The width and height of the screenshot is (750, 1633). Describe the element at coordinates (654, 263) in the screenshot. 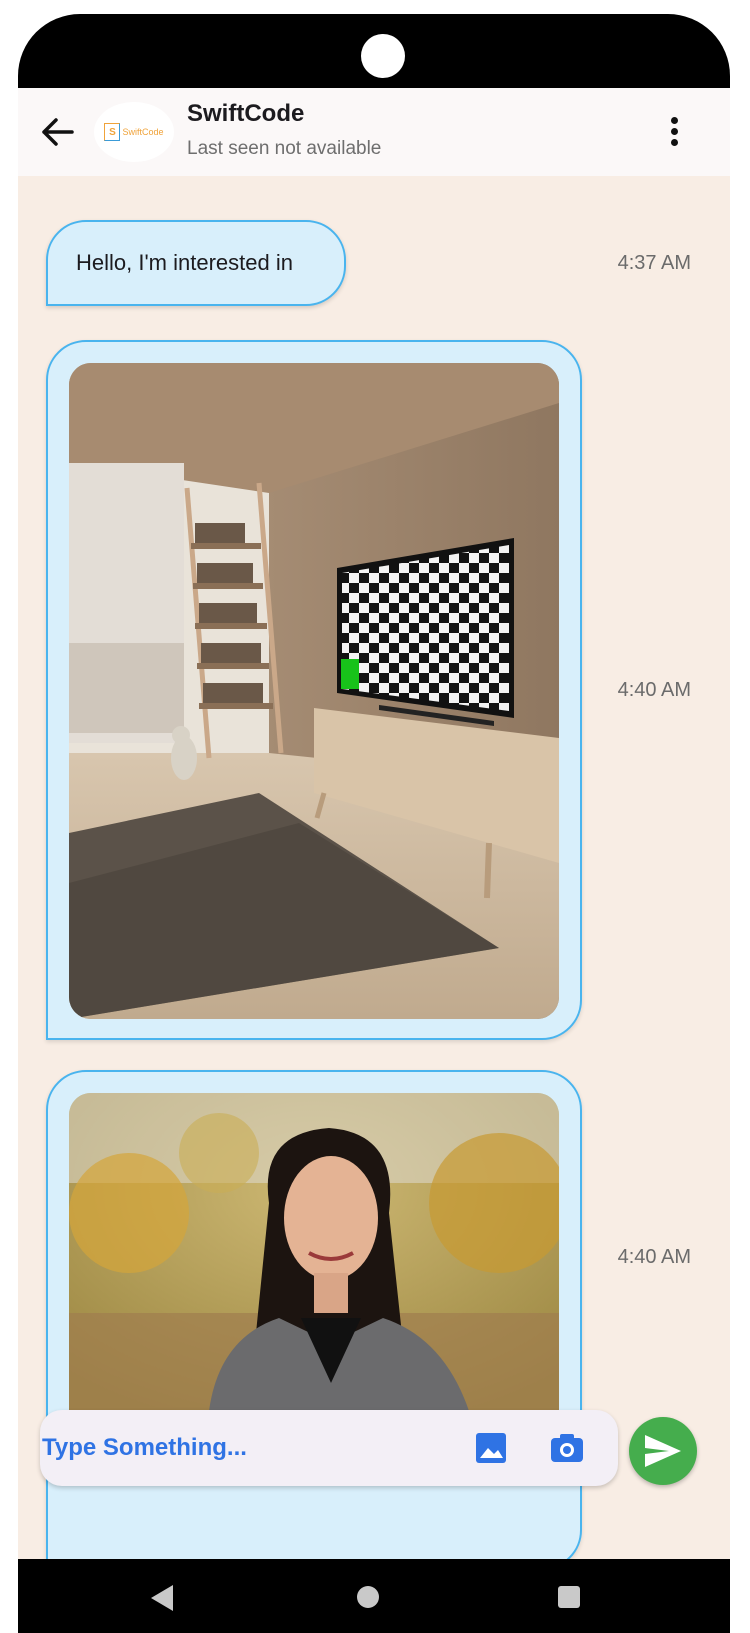

I see `message-time: 4:37 AM` at that location.